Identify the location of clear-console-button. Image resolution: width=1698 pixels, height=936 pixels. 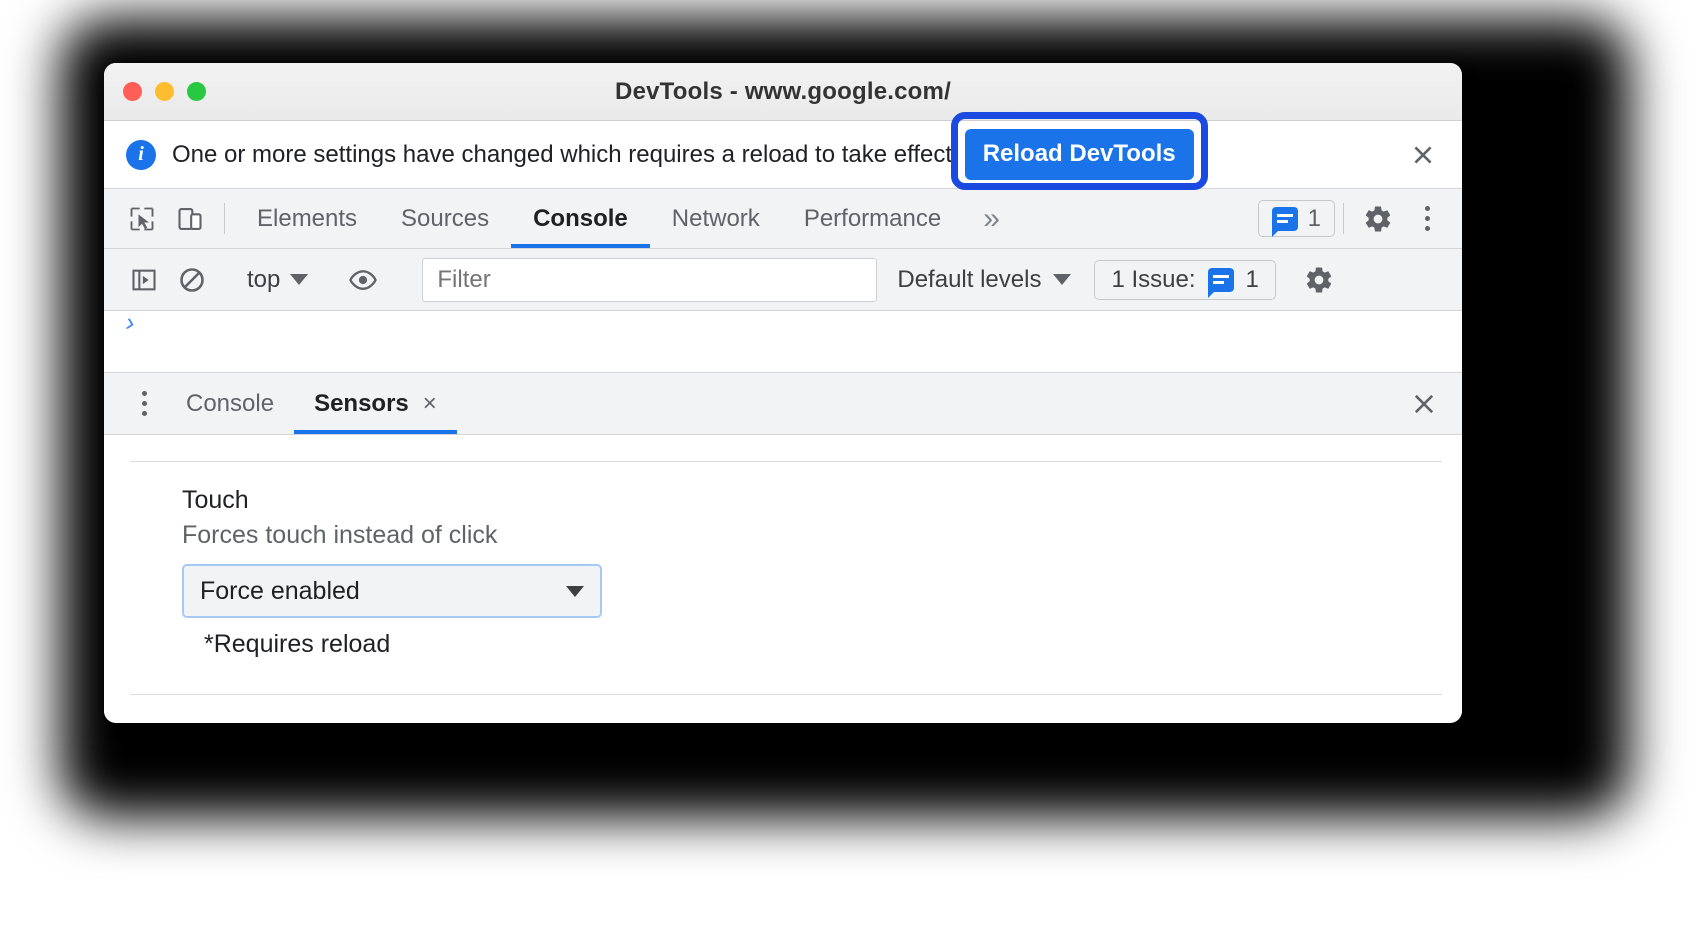
(192, 280).